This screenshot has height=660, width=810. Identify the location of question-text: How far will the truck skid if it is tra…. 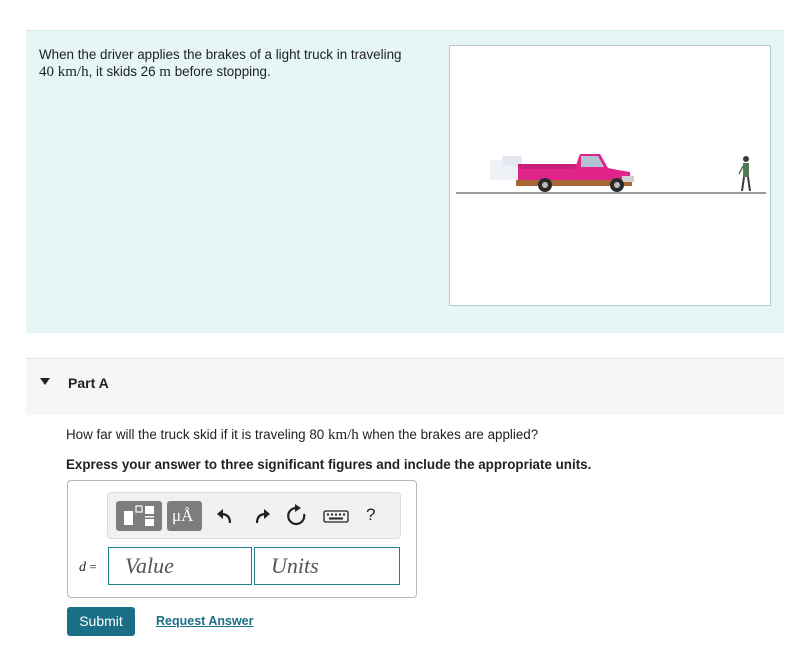
(302, 435).